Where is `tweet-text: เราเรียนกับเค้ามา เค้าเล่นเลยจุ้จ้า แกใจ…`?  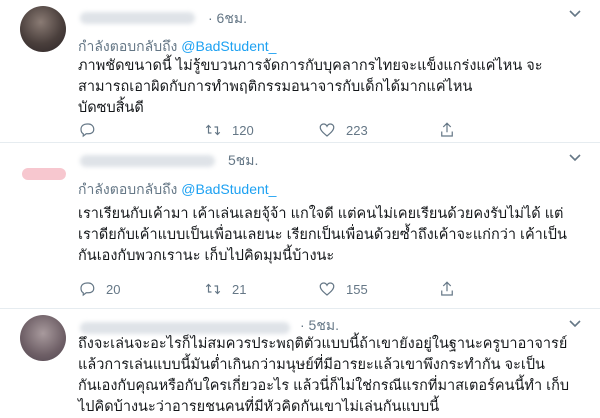
tweet-text: เราเรียนกับเค้ามา เค้าเล่นเลยจุ้จ้า แกใจ… is located at coordinates (322, 235).